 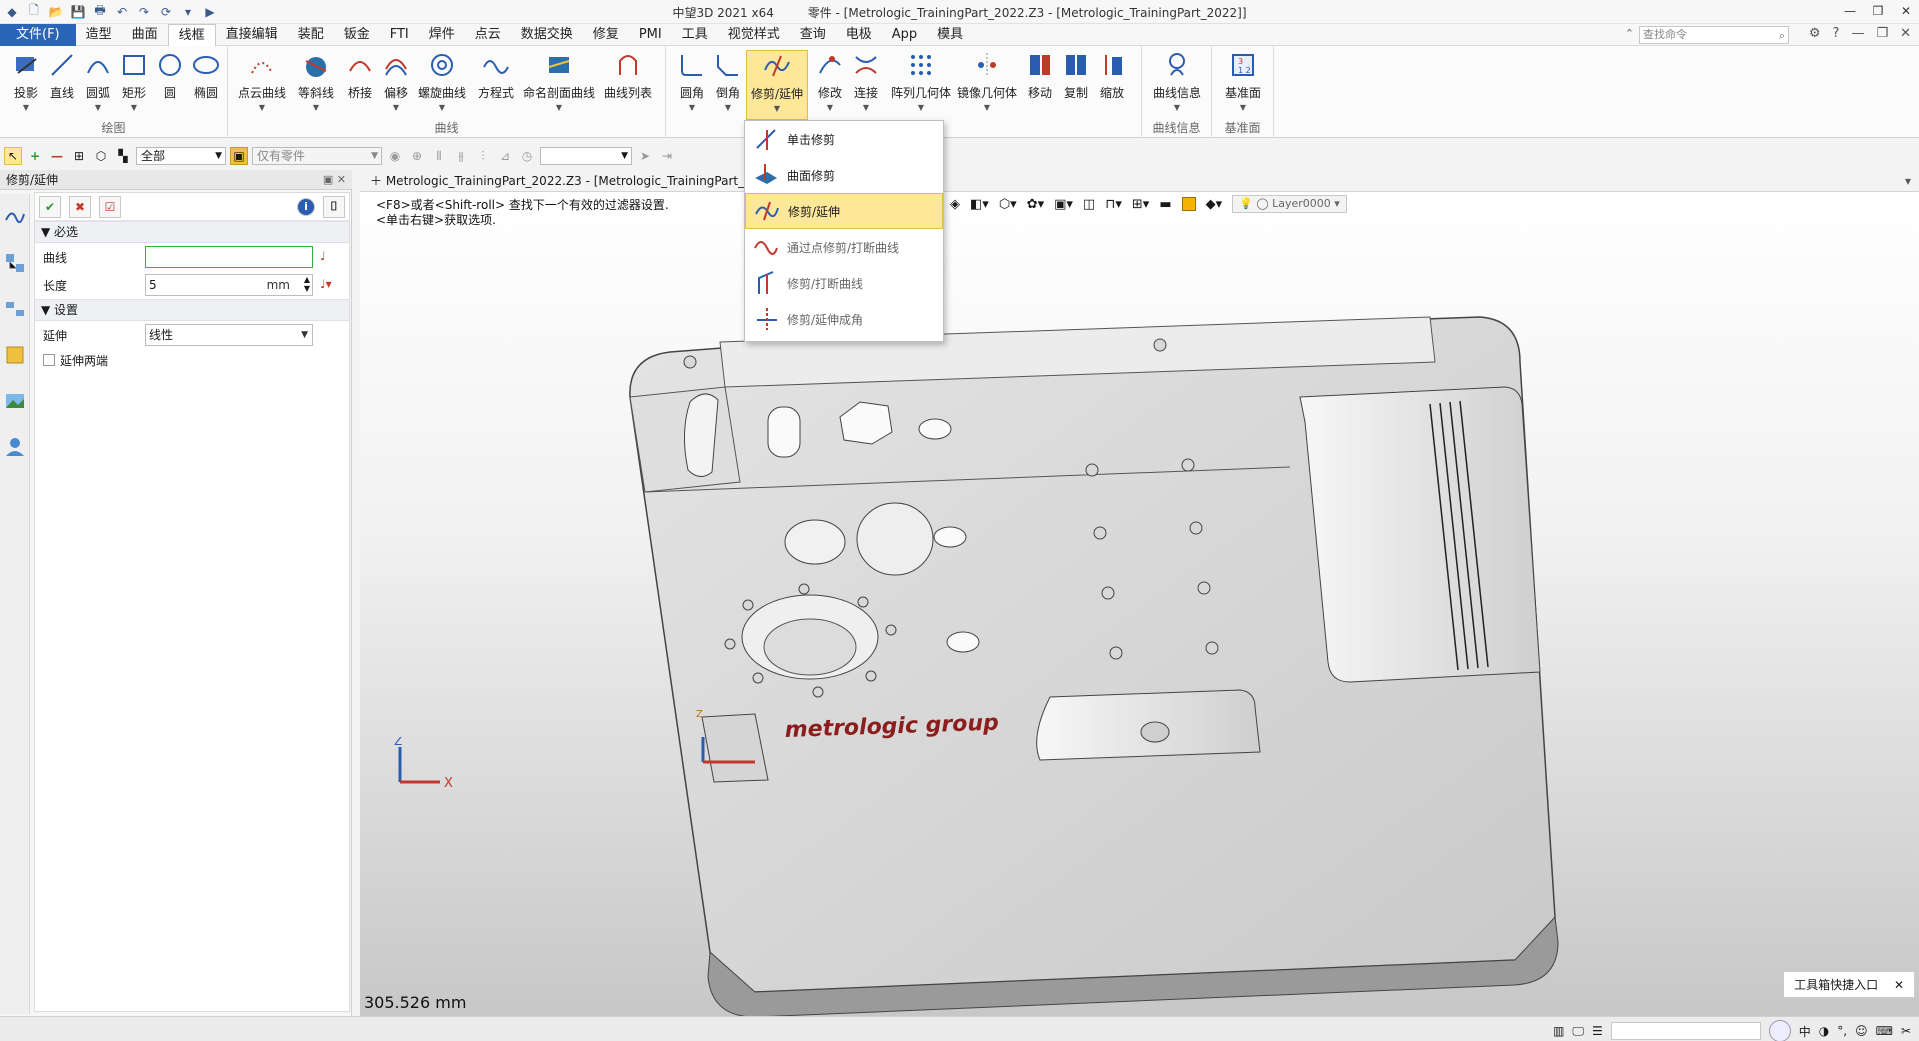 I want to click on emoji-icon: ☺, so click(x=1861, y=1031).